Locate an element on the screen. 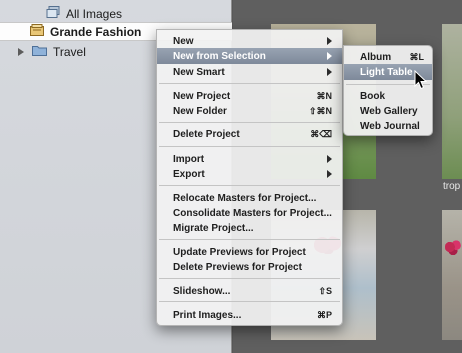 The height and width of the screenshot is (353, 462). project-icon is located at coordinates (37, 31).